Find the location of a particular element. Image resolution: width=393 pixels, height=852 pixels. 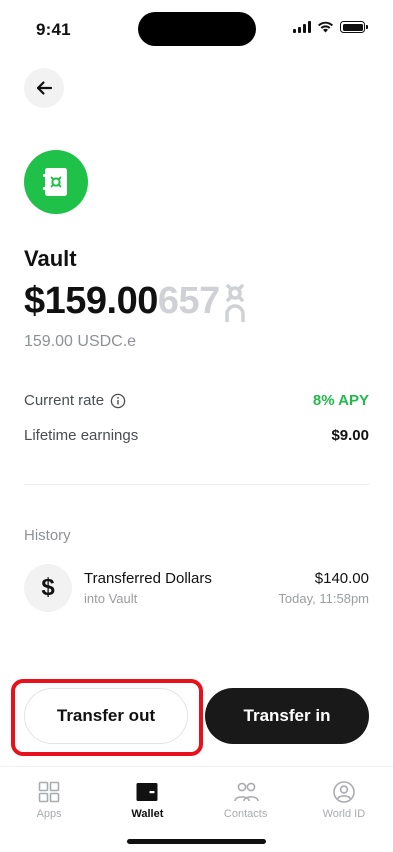

lifetime-earnings-row: Lifetime earnings $9.00 is located at coordinates (196, 435).